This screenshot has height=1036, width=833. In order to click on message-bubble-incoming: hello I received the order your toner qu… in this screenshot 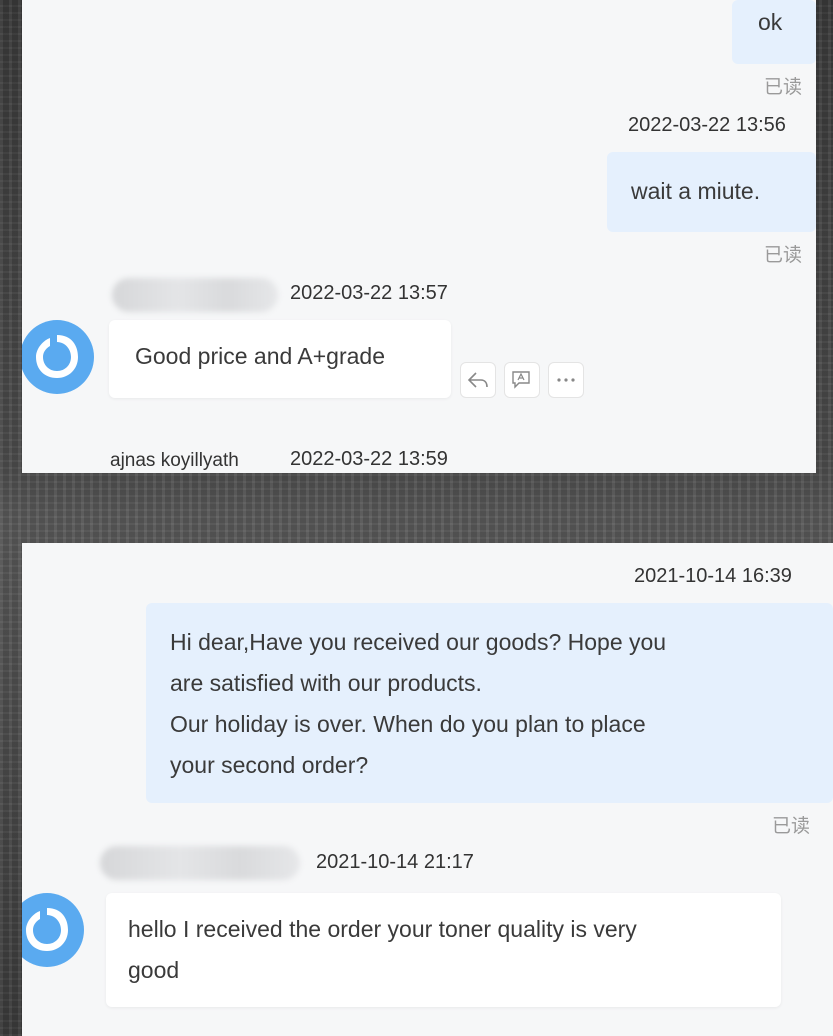, I will do `click(443, 950)`.